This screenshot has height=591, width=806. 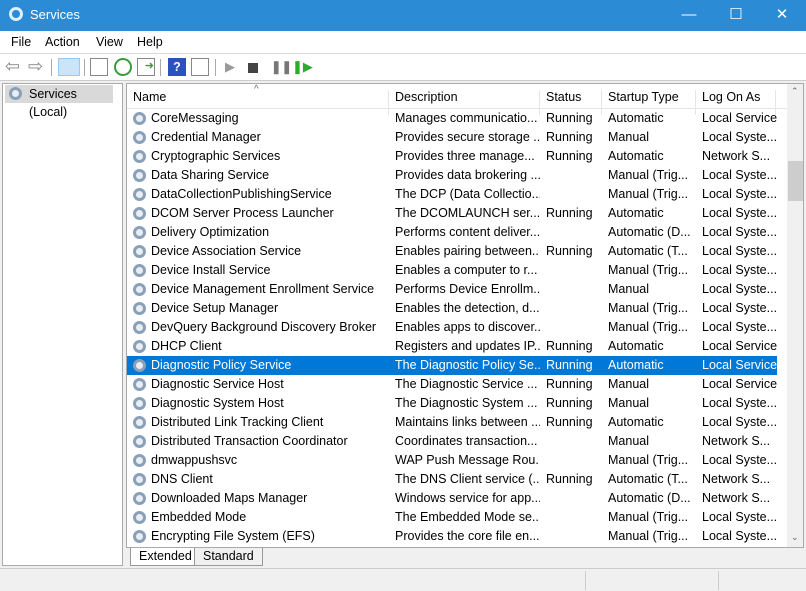 What do you see at coordinates (69, 67) in the screenshot?
I see `show-hide-console-tree-icon` at bounding box center [69, 67].